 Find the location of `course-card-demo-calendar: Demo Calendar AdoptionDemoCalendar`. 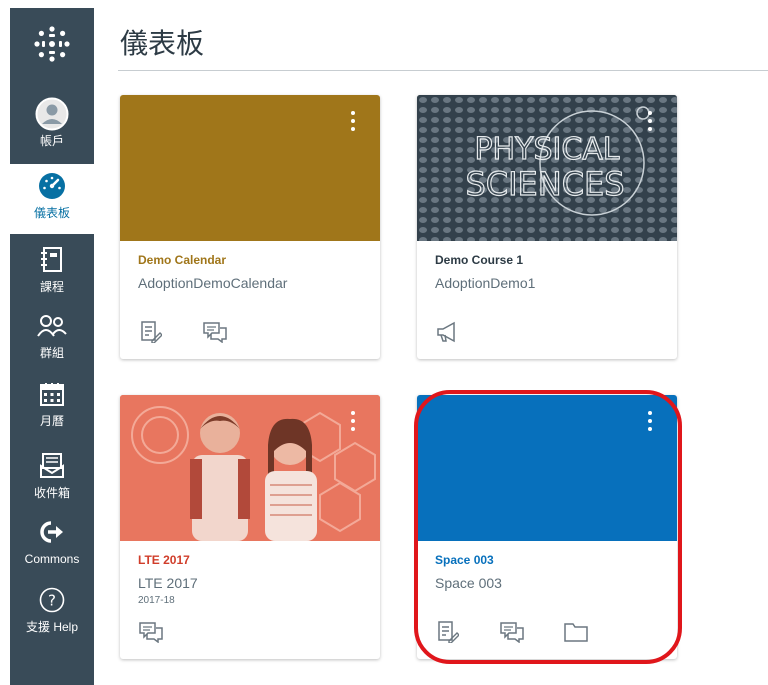

course-card-demo-calendar: Demo Calendar AdoptionDemoCalendar is located at coordinates (250, 227).